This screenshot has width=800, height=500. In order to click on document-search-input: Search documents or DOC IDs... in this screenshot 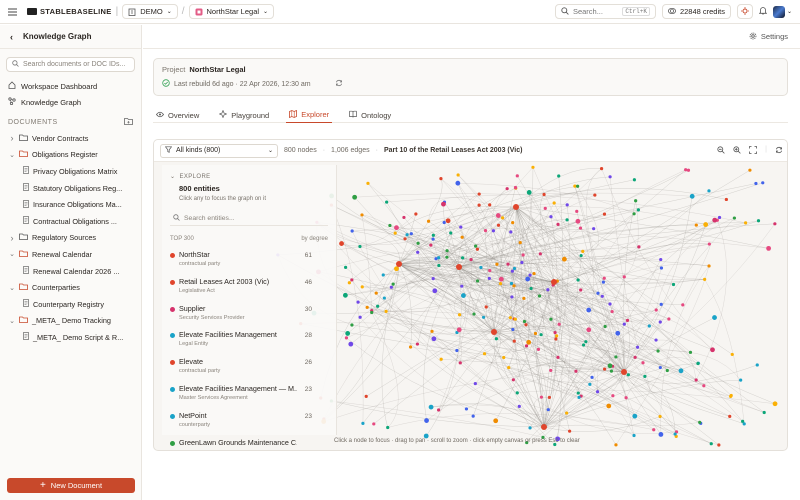, I will do `click(70, 64)`.